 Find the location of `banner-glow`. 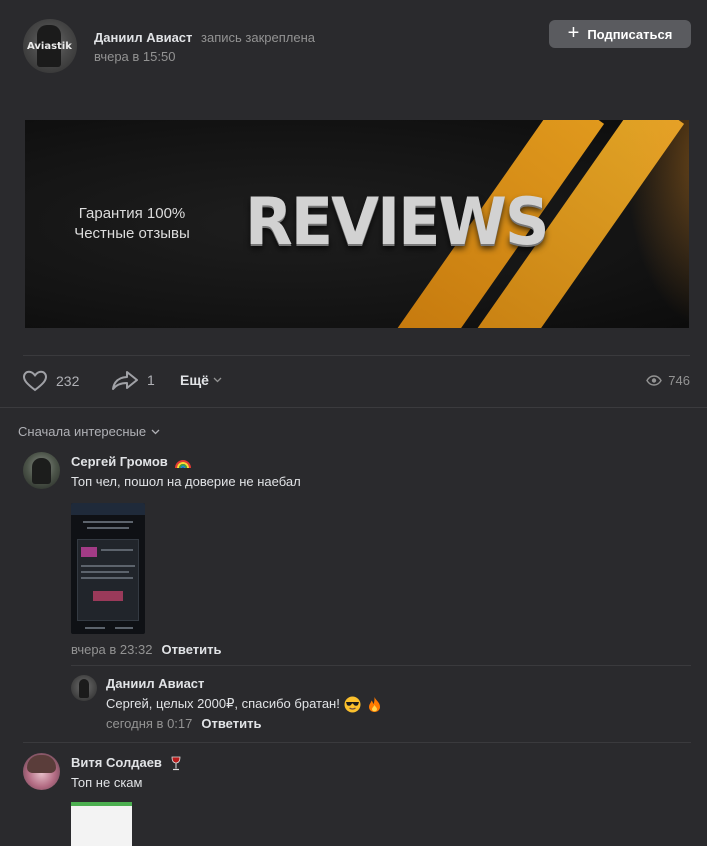

banner-glow is located at coordinates (657, 224).